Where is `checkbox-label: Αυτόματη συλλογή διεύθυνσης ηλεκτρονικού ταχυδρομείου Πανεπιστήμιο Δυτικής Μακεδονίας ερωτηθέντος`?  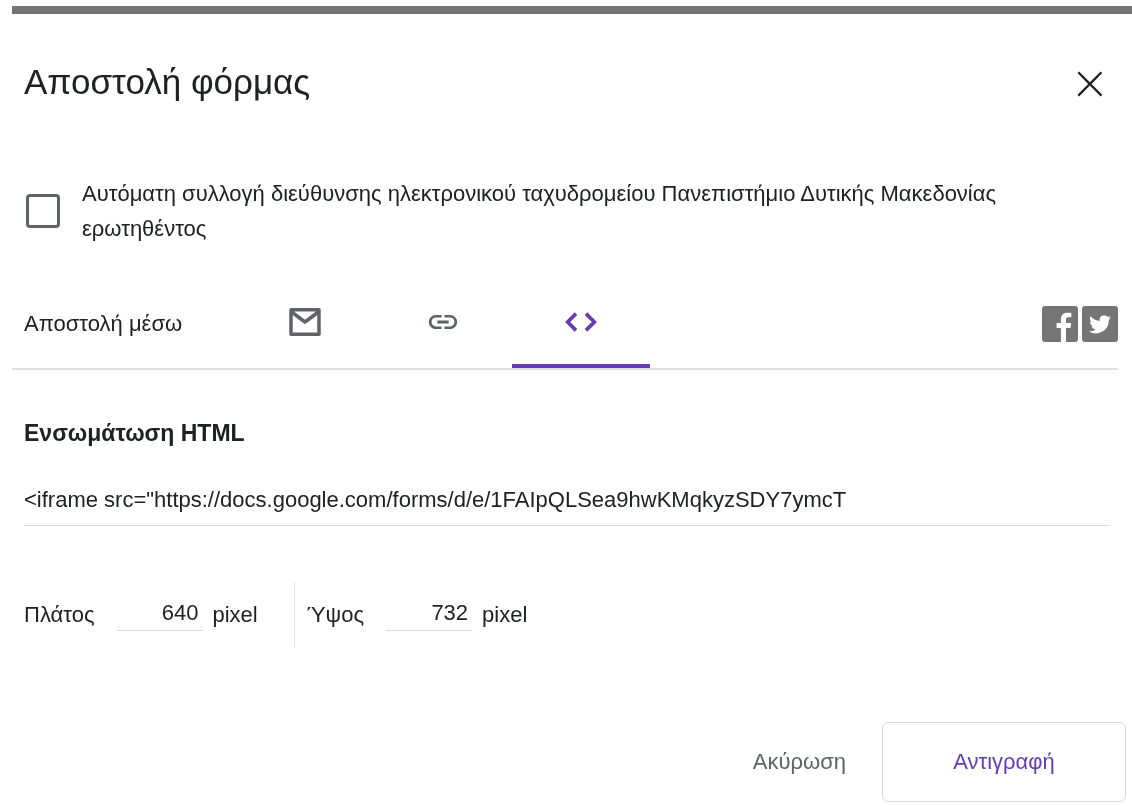
checkbox-label: Αυτόματη συλλογή διεύθυνσης ηλεκτρονικού ταχυδρομείου Πανεπιστήμιο Δυτικής Μακεδονίας ερωτηθέντος is located at coordinates (540, 211).